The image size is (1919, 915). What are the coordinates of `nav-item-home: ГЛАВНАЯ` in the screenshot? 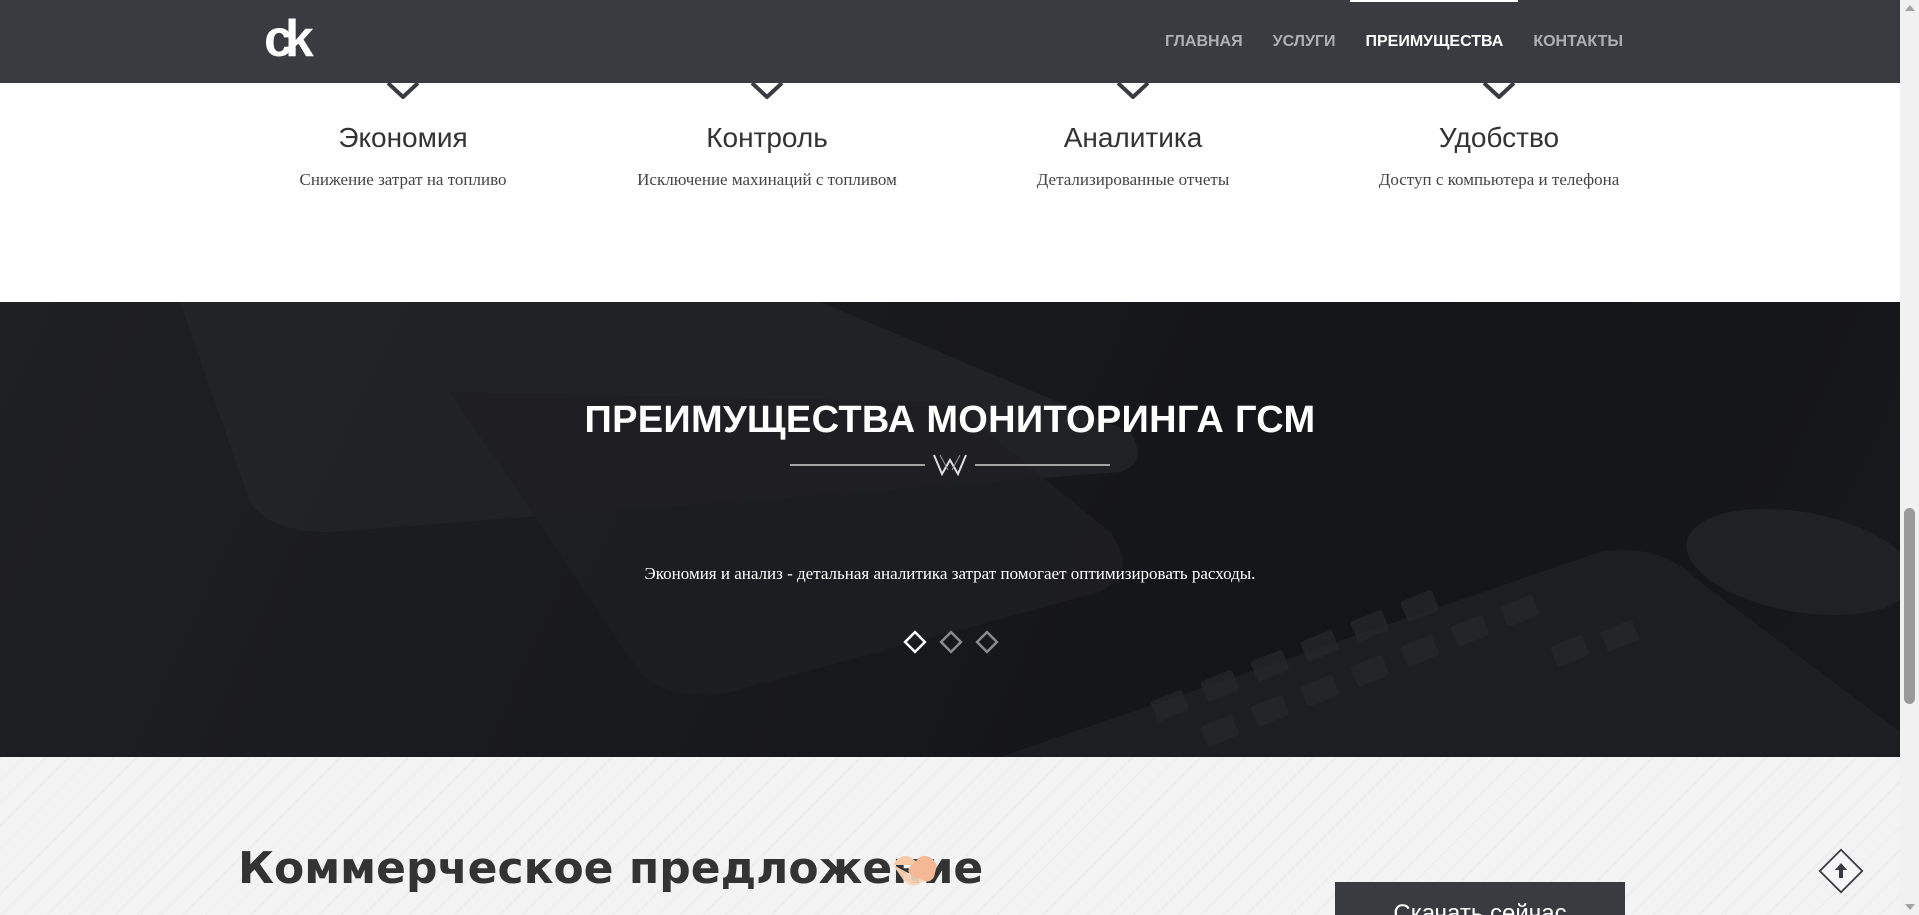 It's located at (1204, 41).